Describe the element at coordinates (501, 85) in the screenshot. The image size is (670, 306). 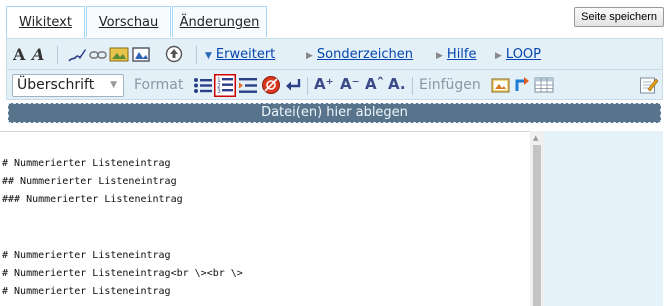
I see `insert-gallery-icon` at that location.